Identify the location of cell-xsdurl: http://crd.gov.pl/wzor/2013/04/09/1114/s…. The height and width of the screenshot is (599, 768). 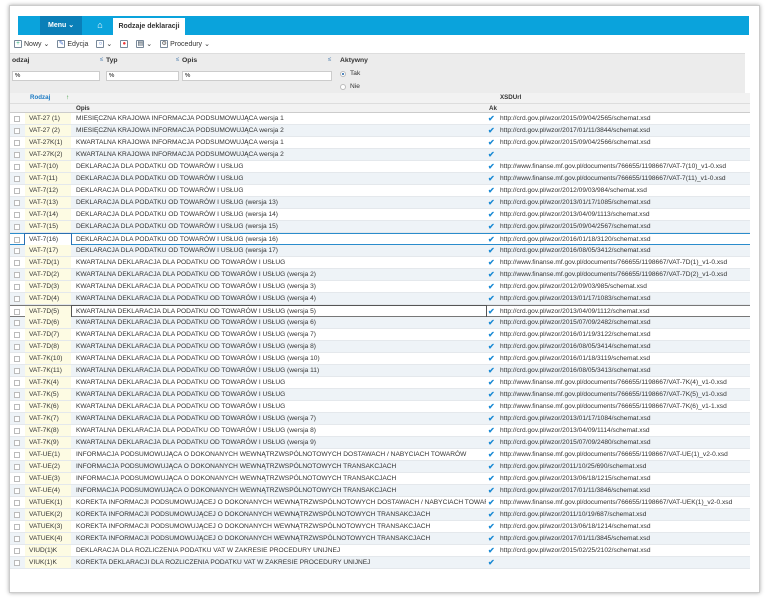
(575, 430).